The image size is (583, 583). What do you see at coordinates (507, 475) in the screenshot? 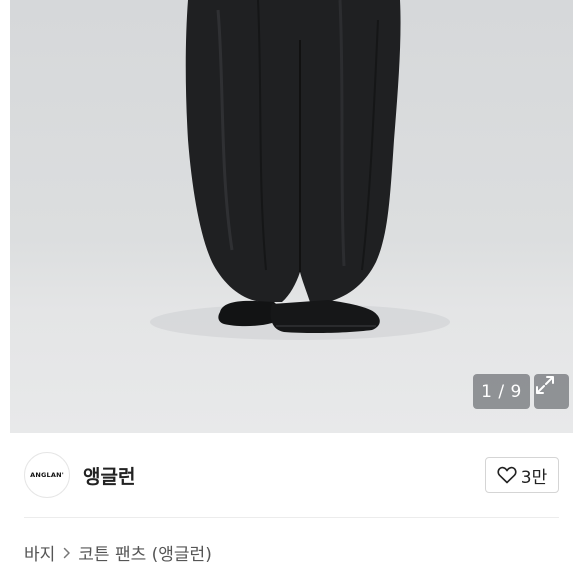
I see `heart-outline-icon` at bounding box center [507, 475].